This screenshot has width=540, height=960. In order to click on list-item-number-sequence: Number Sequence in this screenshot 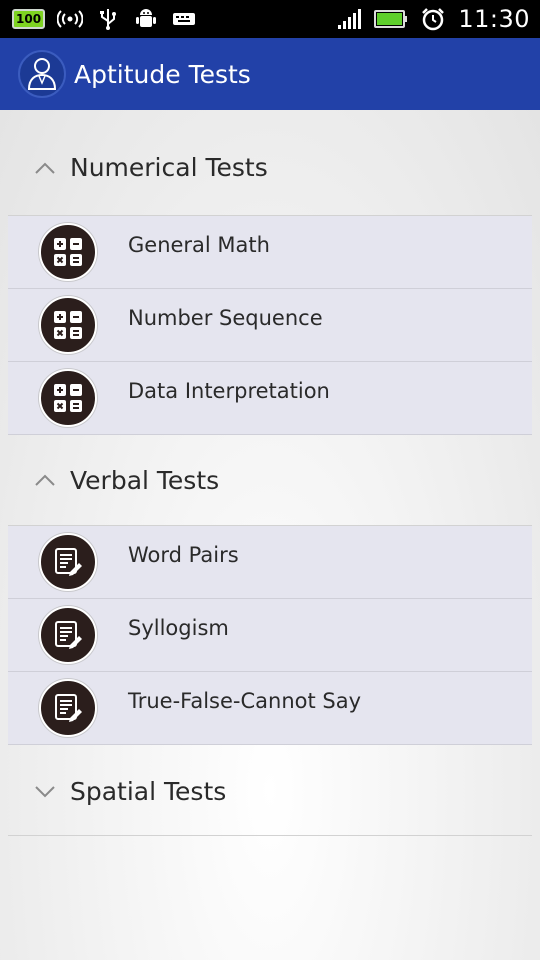, I will do `click(270, 325)`.